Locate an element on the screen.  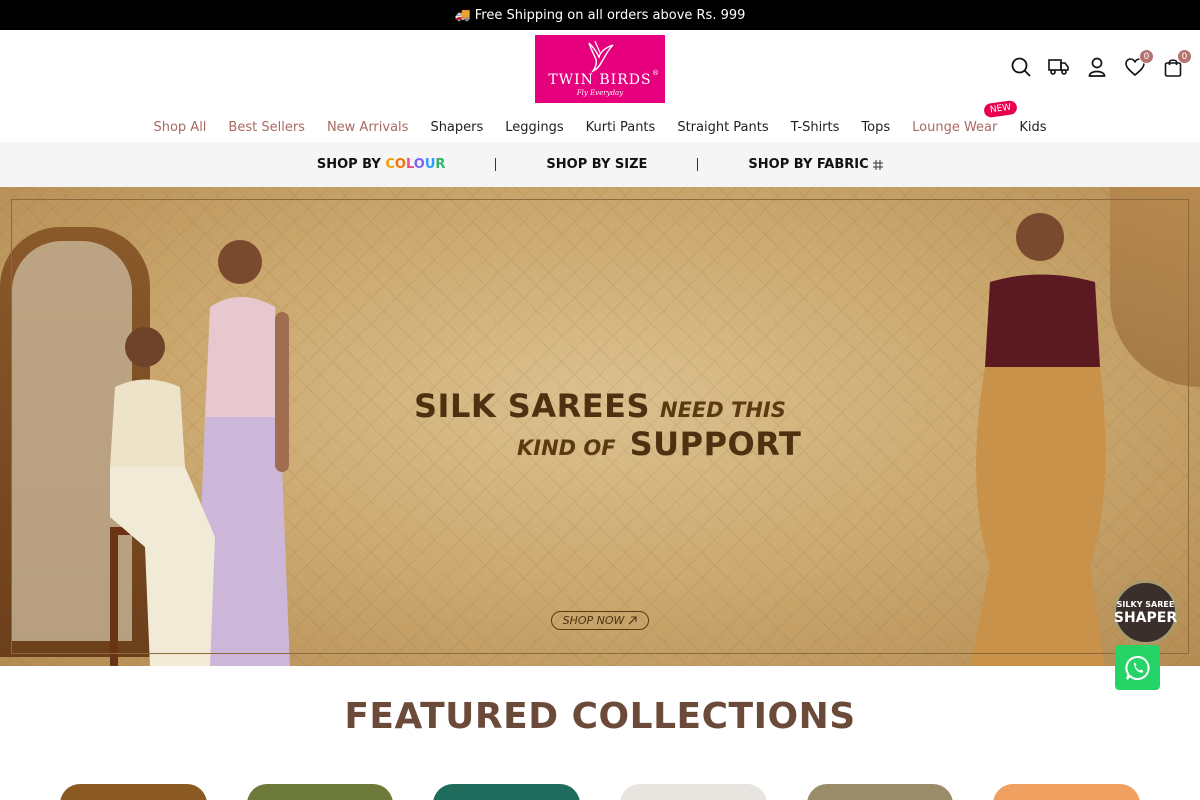
whatsapp-button is located at coordinates (1137, 667).